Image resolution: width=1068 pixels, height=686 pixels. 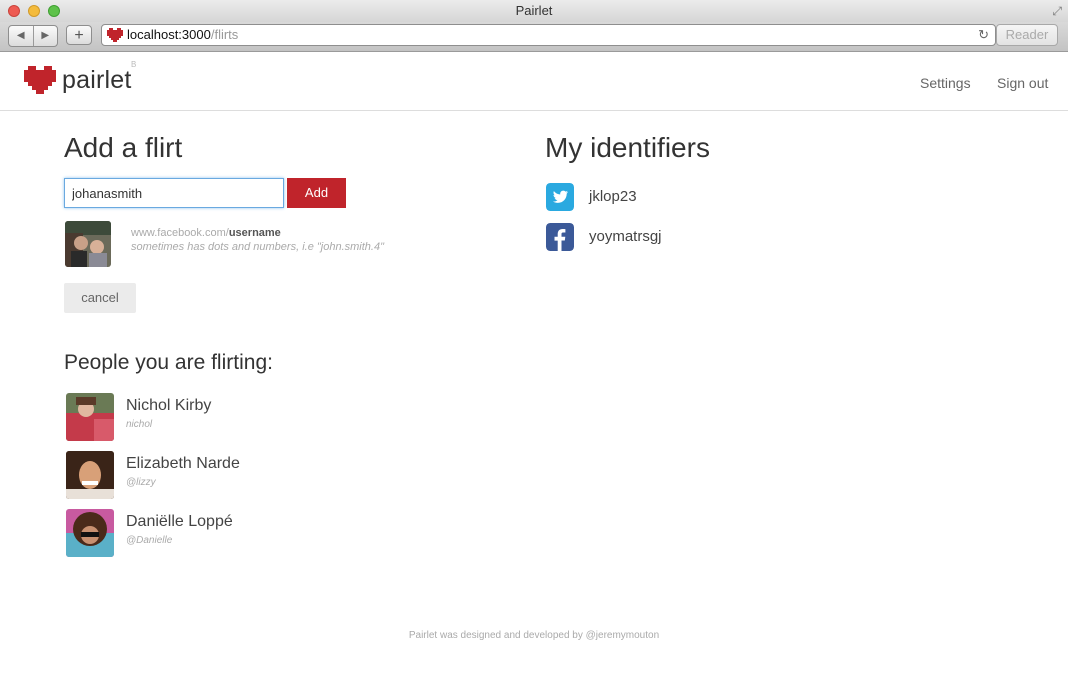 I want to click on settings-link: Settings, so click(x=945, y=83).